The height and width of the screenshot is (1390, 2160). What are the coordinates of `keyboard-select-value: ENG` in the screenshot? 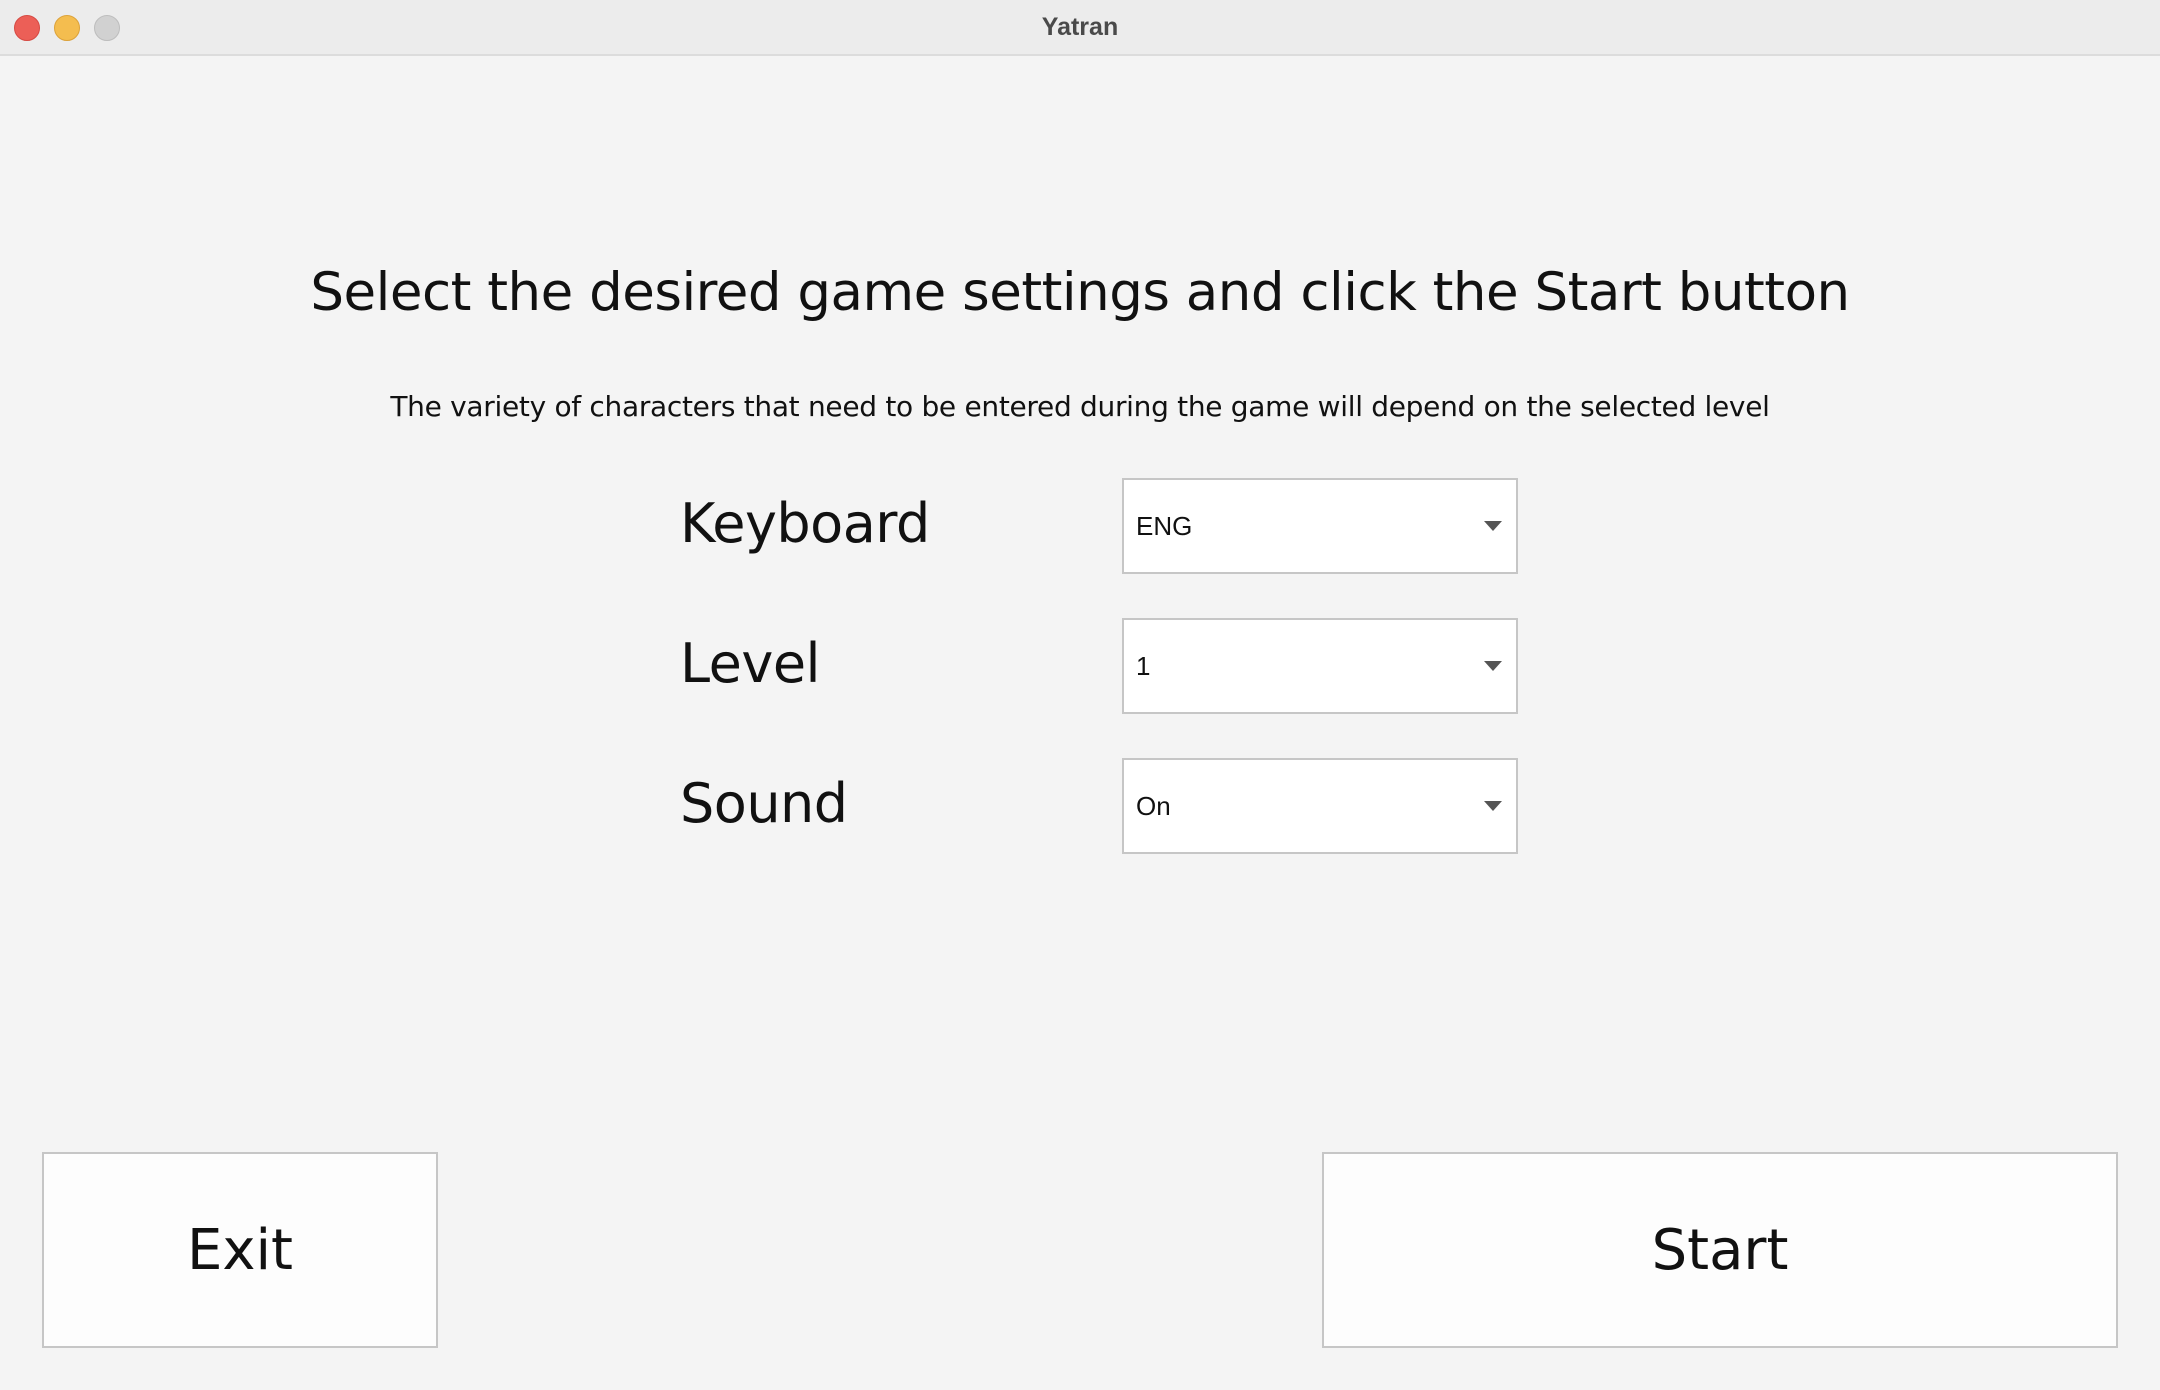 It's located at (1164, 526).